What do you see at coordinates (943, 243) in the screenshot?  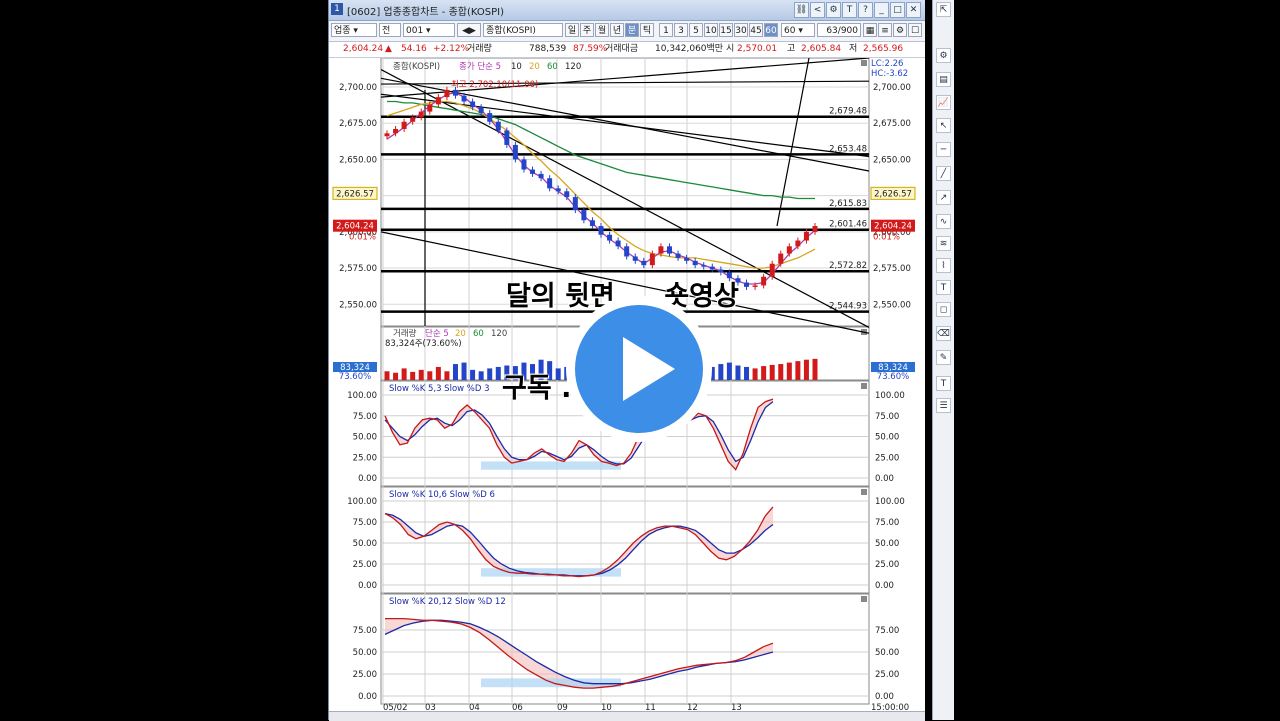 I see `channel-icon: ≋` at bounding box center [943, 243].